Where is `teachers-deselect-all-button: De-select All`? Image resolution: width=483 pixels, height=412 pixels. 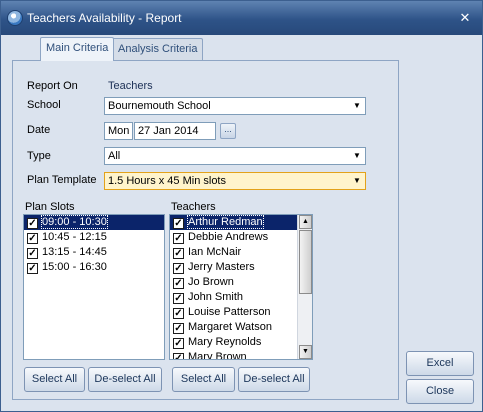 teachers-deselect-all-button: De-select All is located at coordinates (274, 379).